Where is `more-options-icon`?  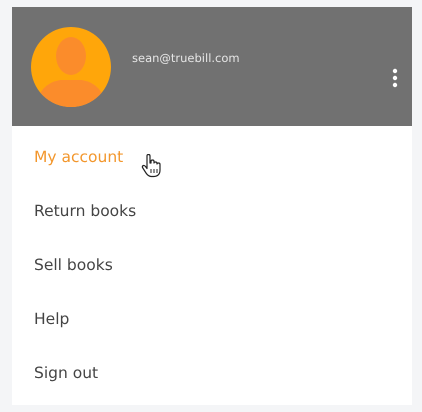
more-options-icon is located at coordinates (395, 78).